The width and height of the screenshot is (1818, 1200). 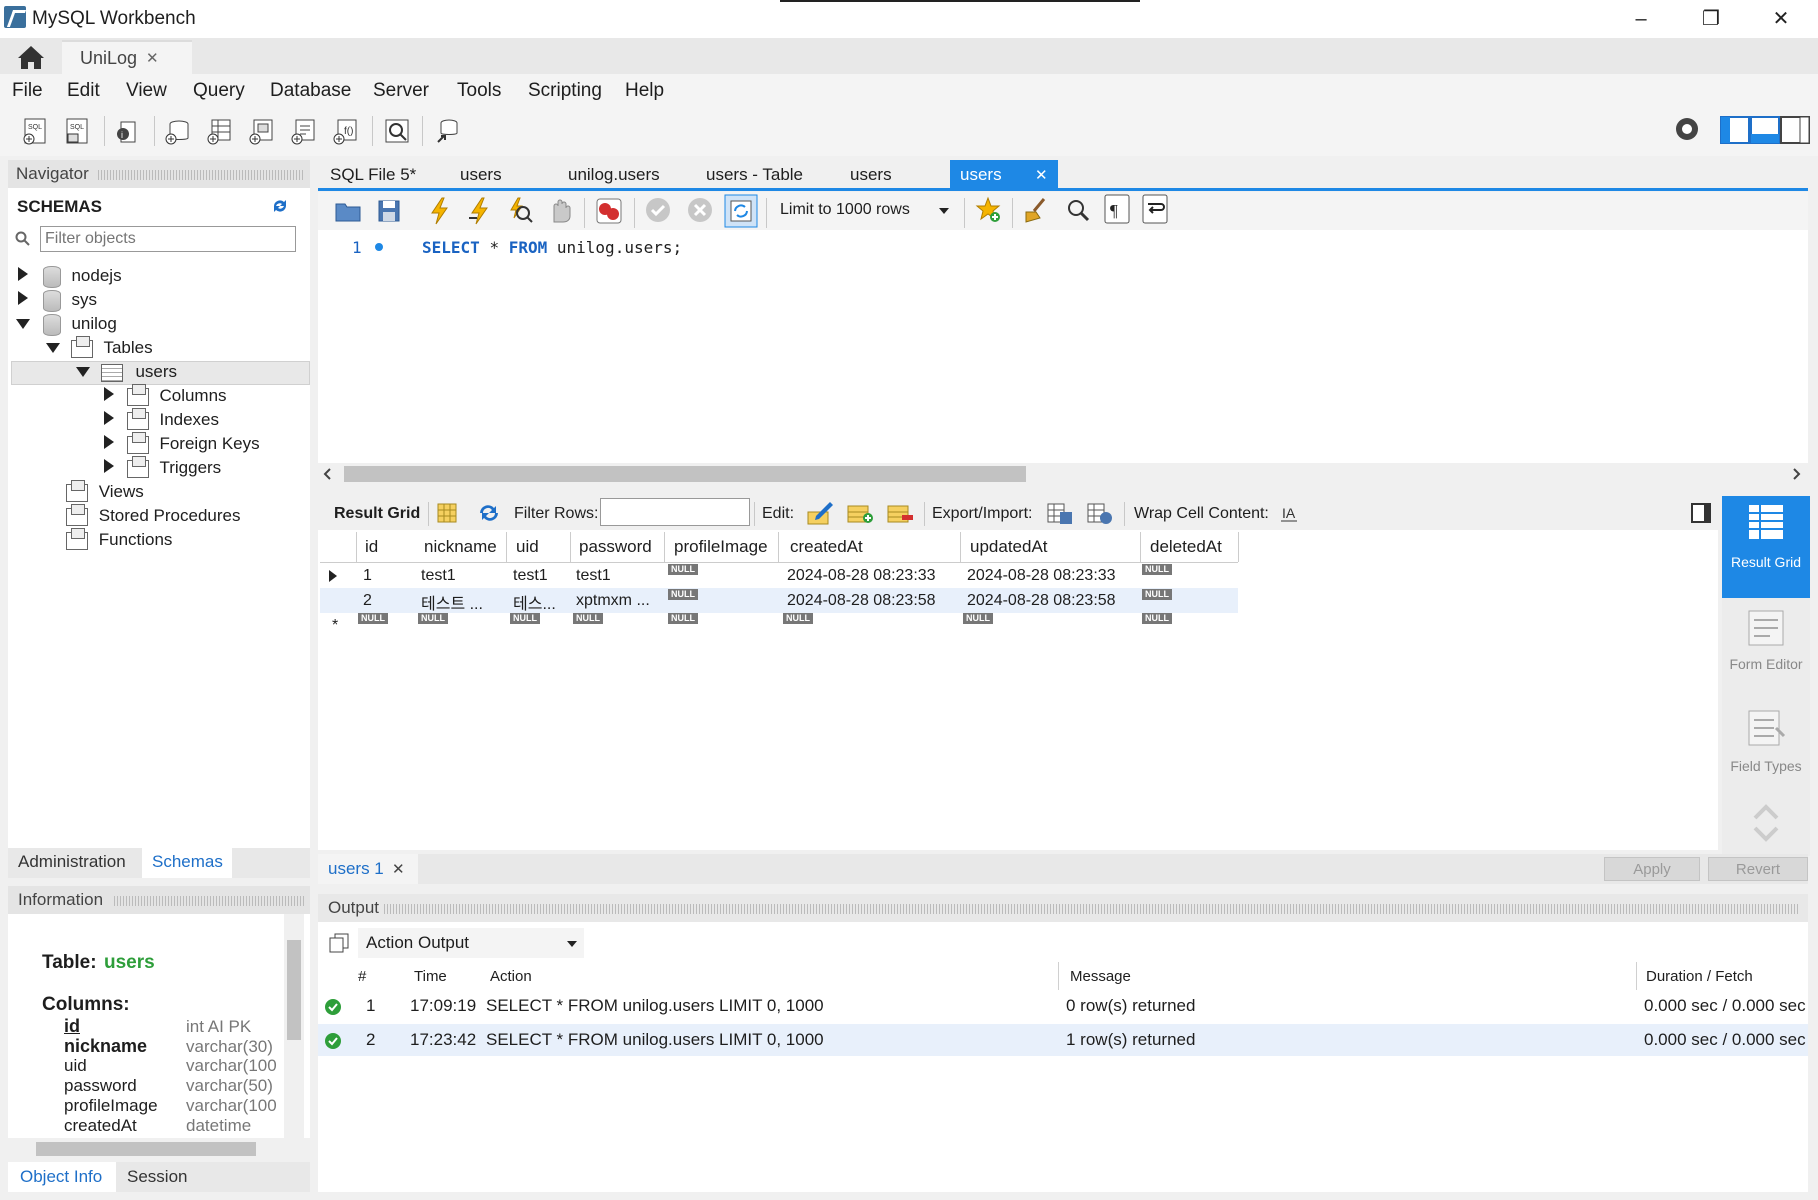 I want to click on sql-tab-close-icon: ✕, so click(x=1041, y=175).